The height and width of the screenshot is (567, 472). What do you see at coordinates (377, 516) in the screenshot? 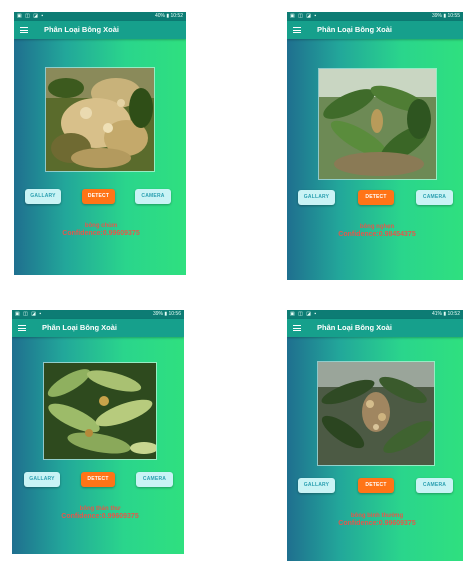
I see `result-label: bông bình thường` at bounding box center [377, 516].